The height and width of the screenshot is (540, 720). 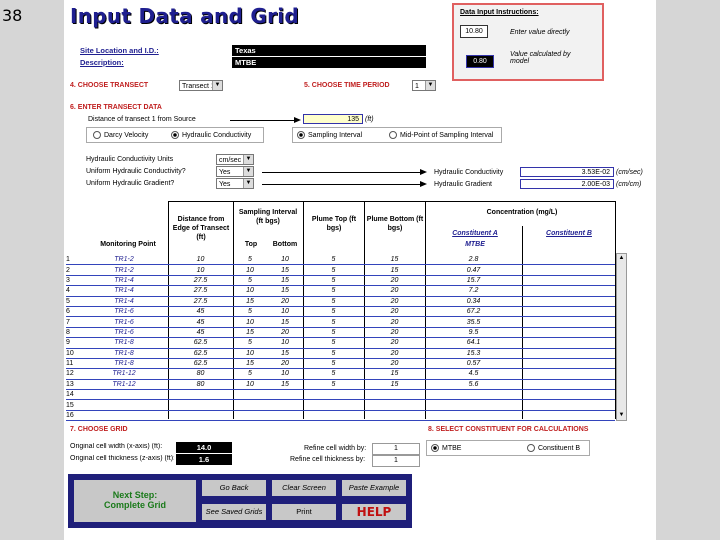 I want to click on clear-screen-button: Clear Screen, so click(x=304, y=488).